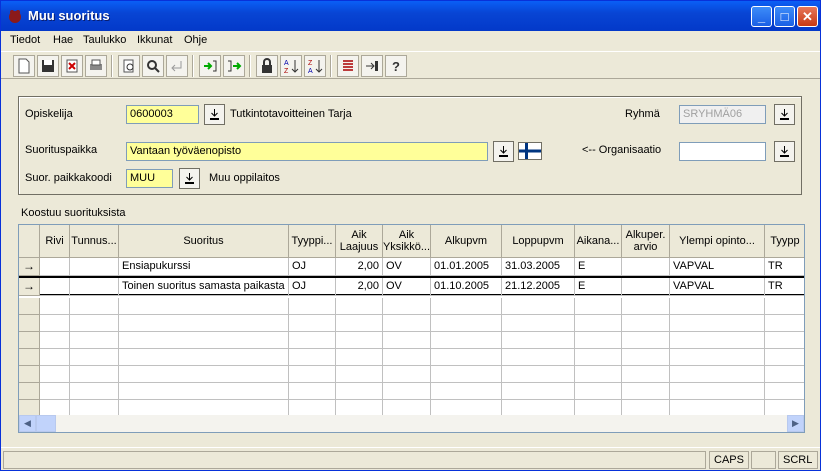 This screenshot has height=471, width=821. I want to click on finnish-flag-icon, so click(530, 151).